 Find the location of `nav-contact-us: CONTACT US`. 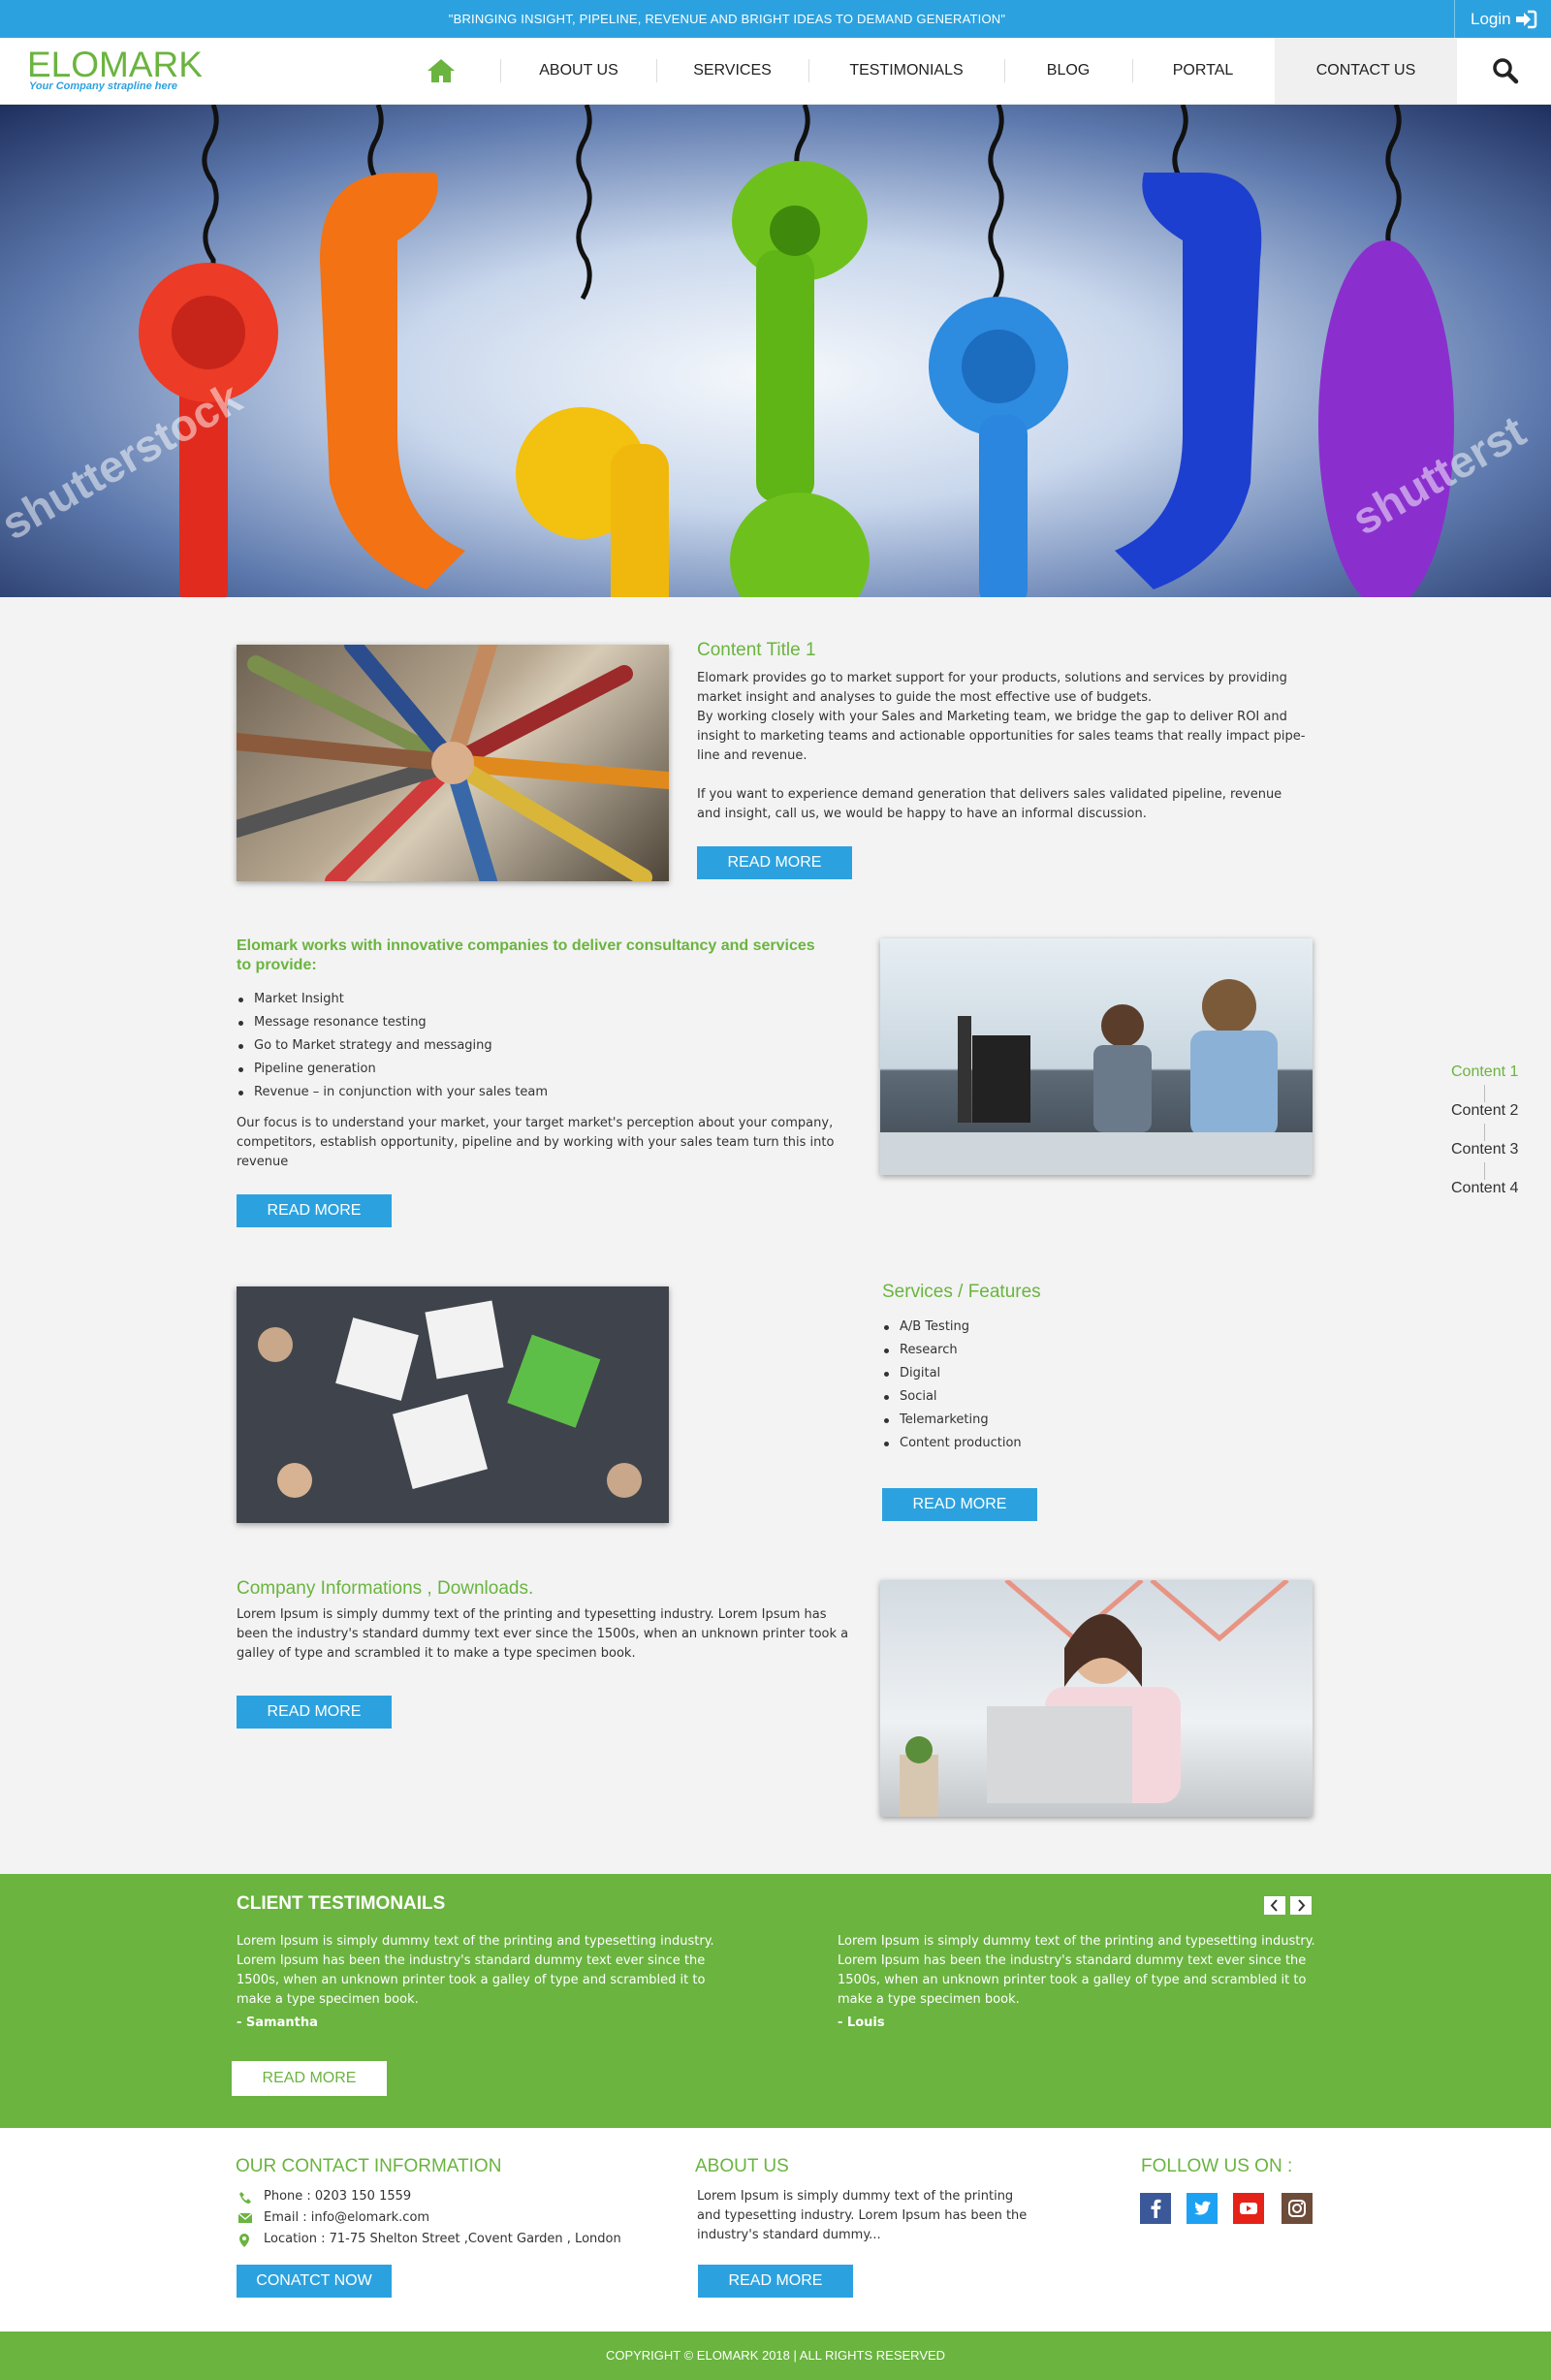

nav-contact-us: CONTACT US is located at coordinates (1366, 71).